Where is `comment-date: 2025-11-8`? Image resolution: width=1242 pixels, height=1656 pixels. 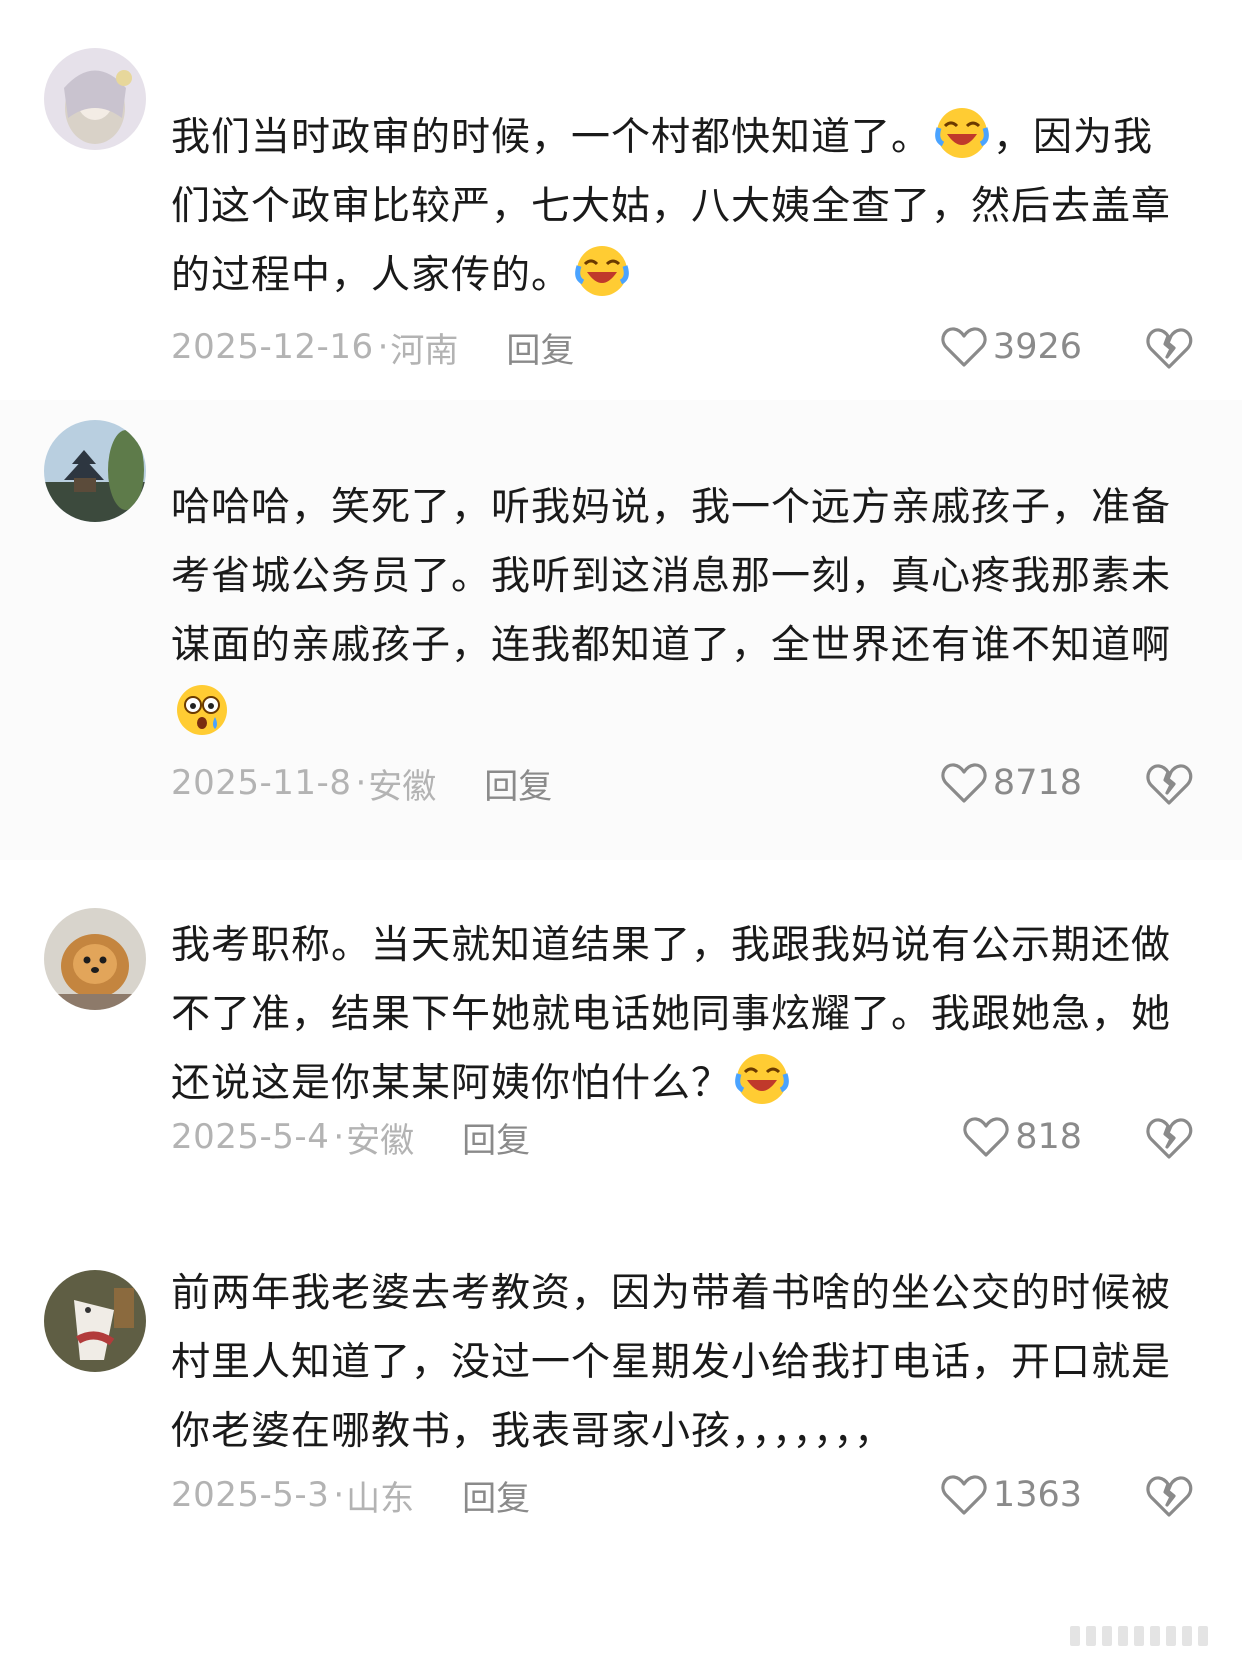 comment-date: 2025-11-8 is located at coordinates (261, 783).